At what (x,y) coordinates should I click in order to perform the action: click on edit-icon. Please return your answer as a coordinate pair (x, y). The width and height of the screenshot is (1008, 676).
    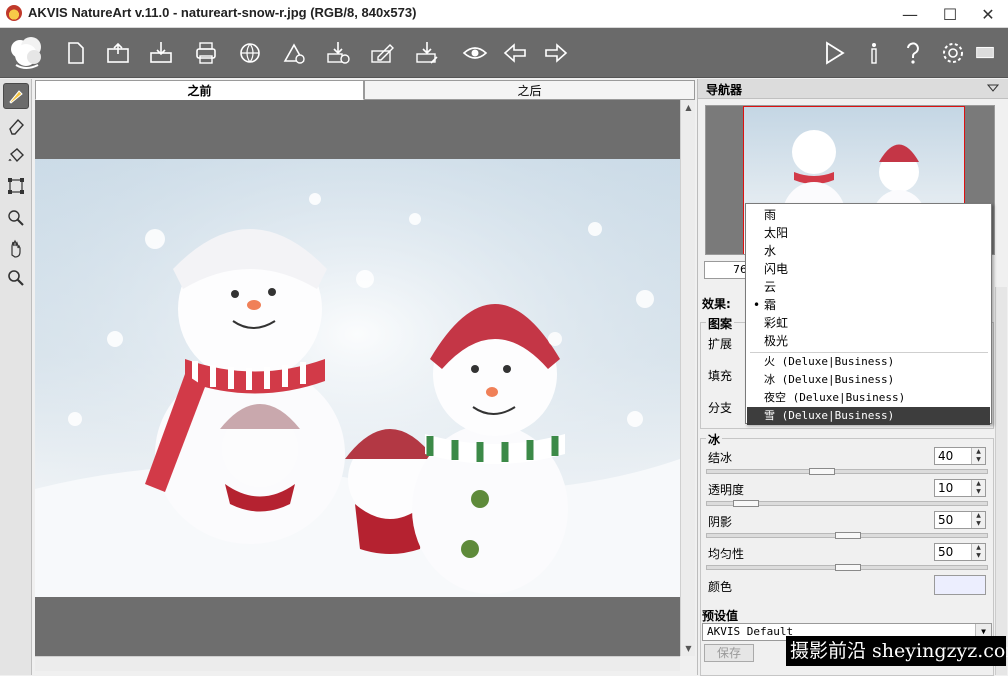
    Looking at the image, I should click on (382, 53).